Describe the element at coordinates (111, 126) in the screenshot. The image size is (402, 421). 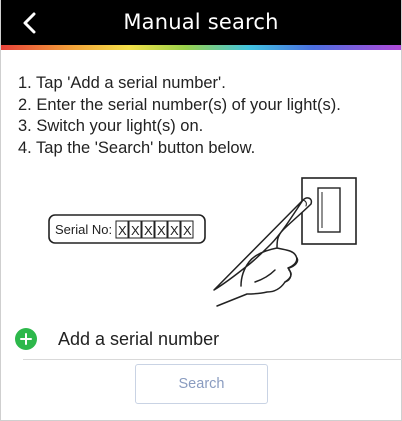
I see `instruction-step: 3. Switch your light(s) on.` at that location.